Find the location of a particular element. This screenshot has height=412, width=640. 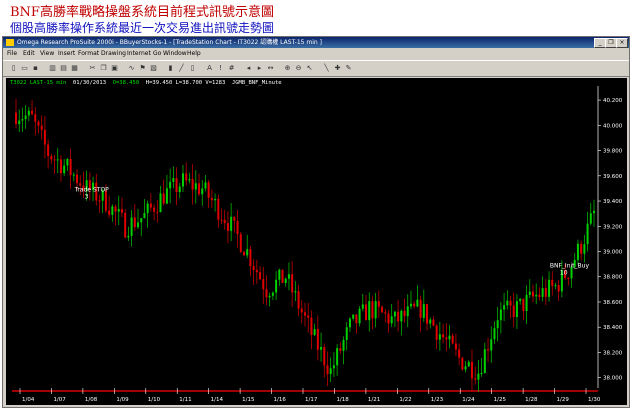

pen-icon: ✎ is located at coordinates (348, 68).